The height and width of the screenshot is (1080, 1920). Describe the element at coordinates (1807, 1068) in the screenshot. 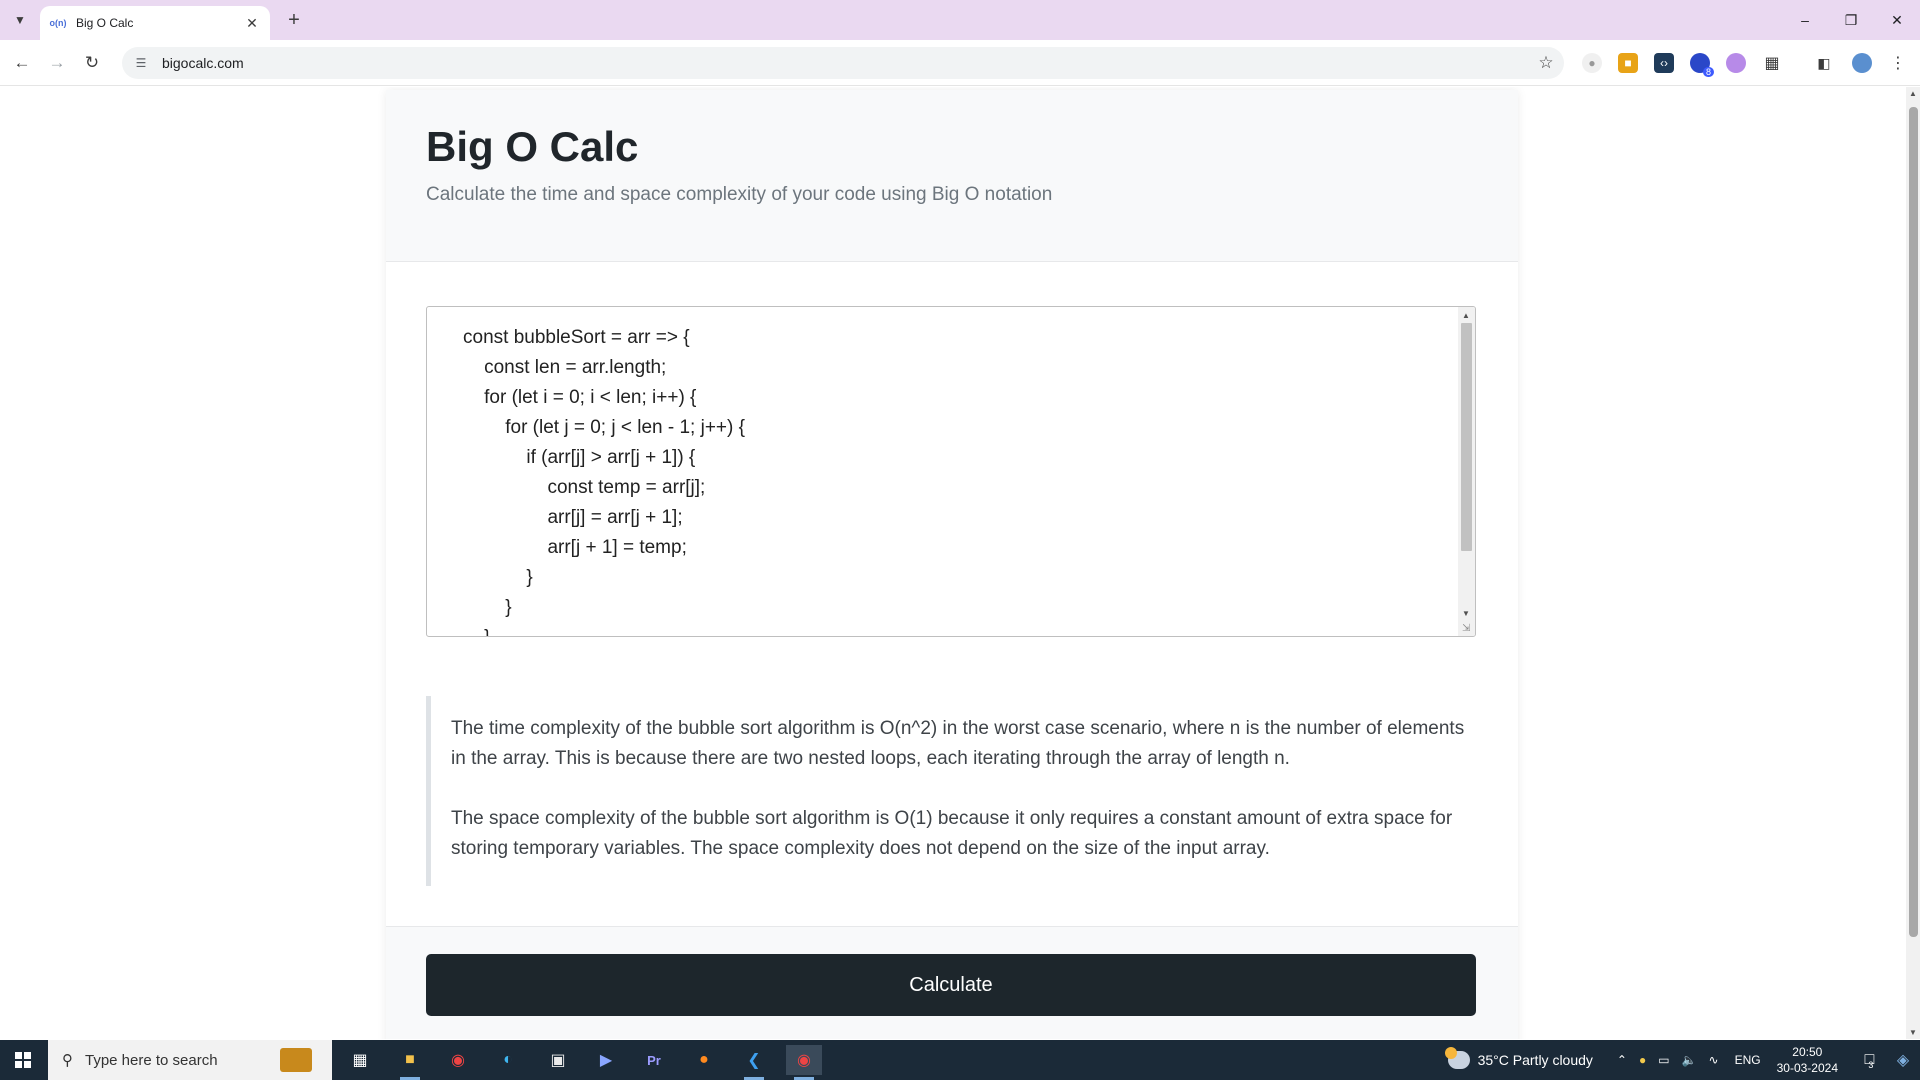

I see `clock-date: 30-03-2024` at that location.